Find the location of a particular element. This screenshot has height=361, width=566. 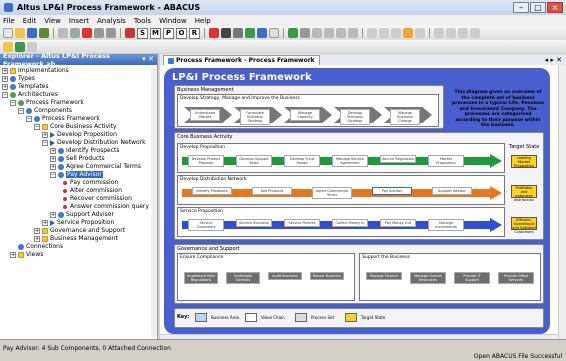

step-develop-product-proposal: Develop Product Proposal is located at coordinates (206, 161).